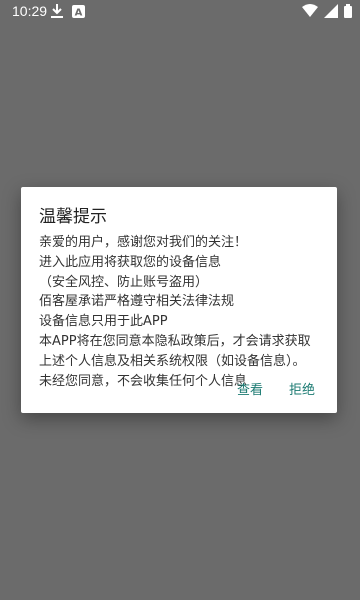 Image resolution: width=360 pixels, height=600 pixels. Describe the element at coordinates (68, 11) in the screenshot. I see `status-notification-icons: A` at that location.